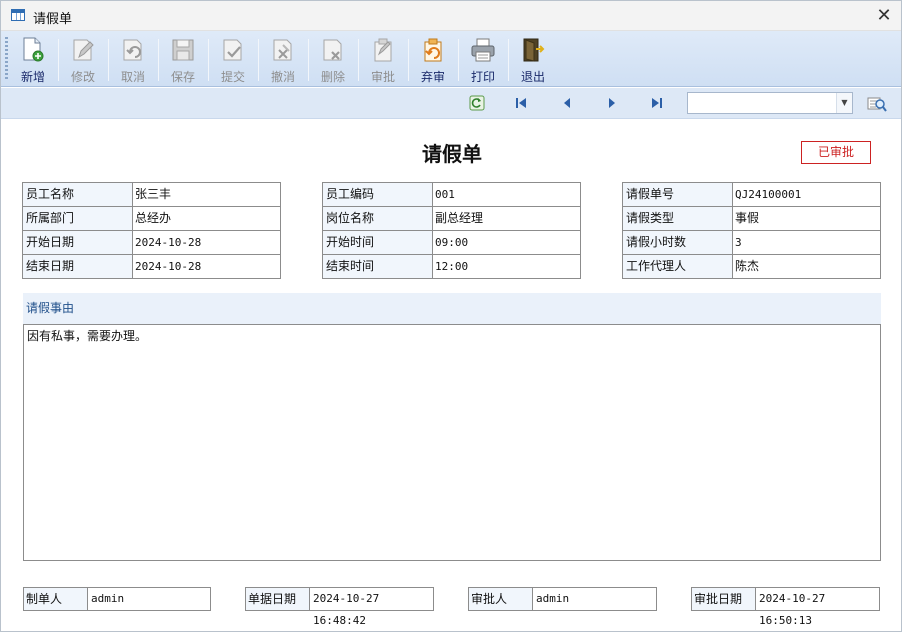 This screenshot has height=632, width=902. I want to click on field-row-leave-hours: 请假小时数 3, so click(752, 243).